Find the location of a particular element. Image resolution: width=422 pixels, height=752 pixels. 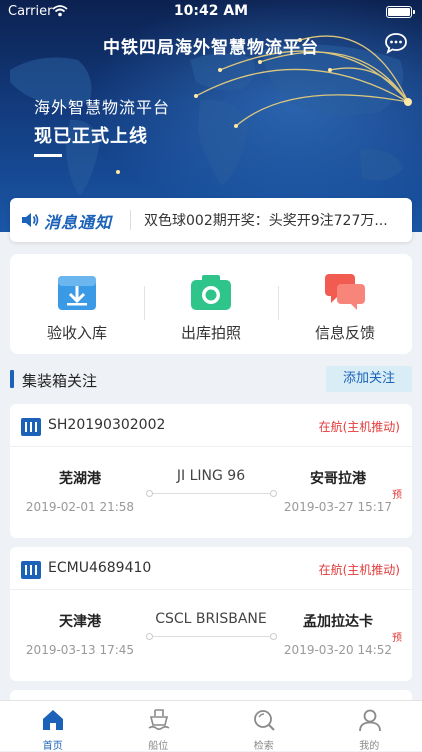

destination-port: 孟加拉达卡 is located at coordinates (338, 621).